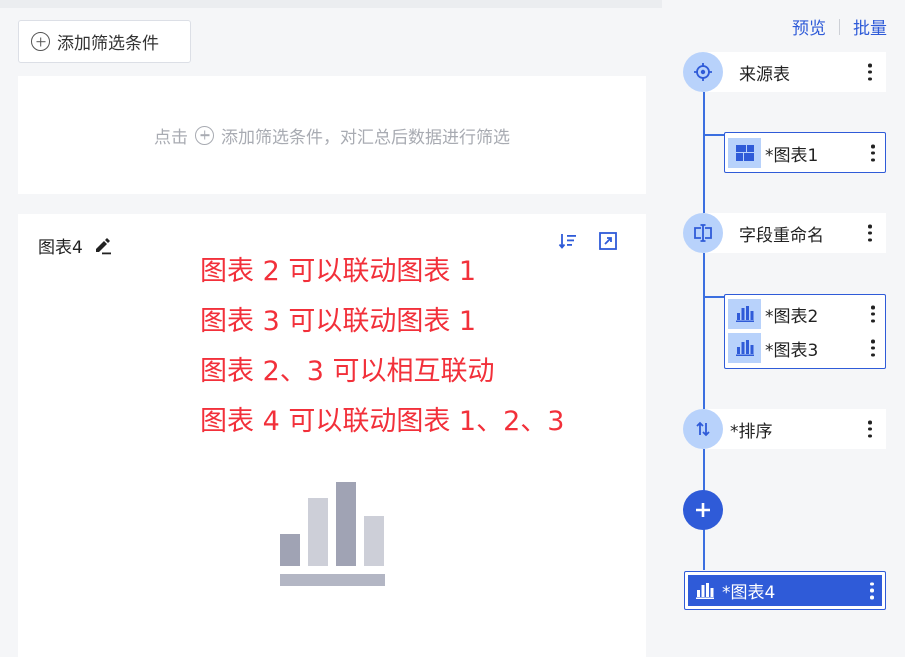  I want to click on sort-arrows-icon, so click(703, 429).